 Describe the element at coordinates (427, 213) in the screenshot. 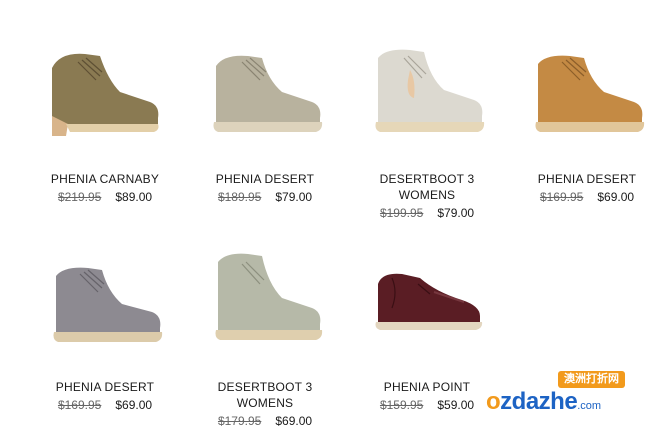

I see `price-row: $199.95 $79.00` at that location.